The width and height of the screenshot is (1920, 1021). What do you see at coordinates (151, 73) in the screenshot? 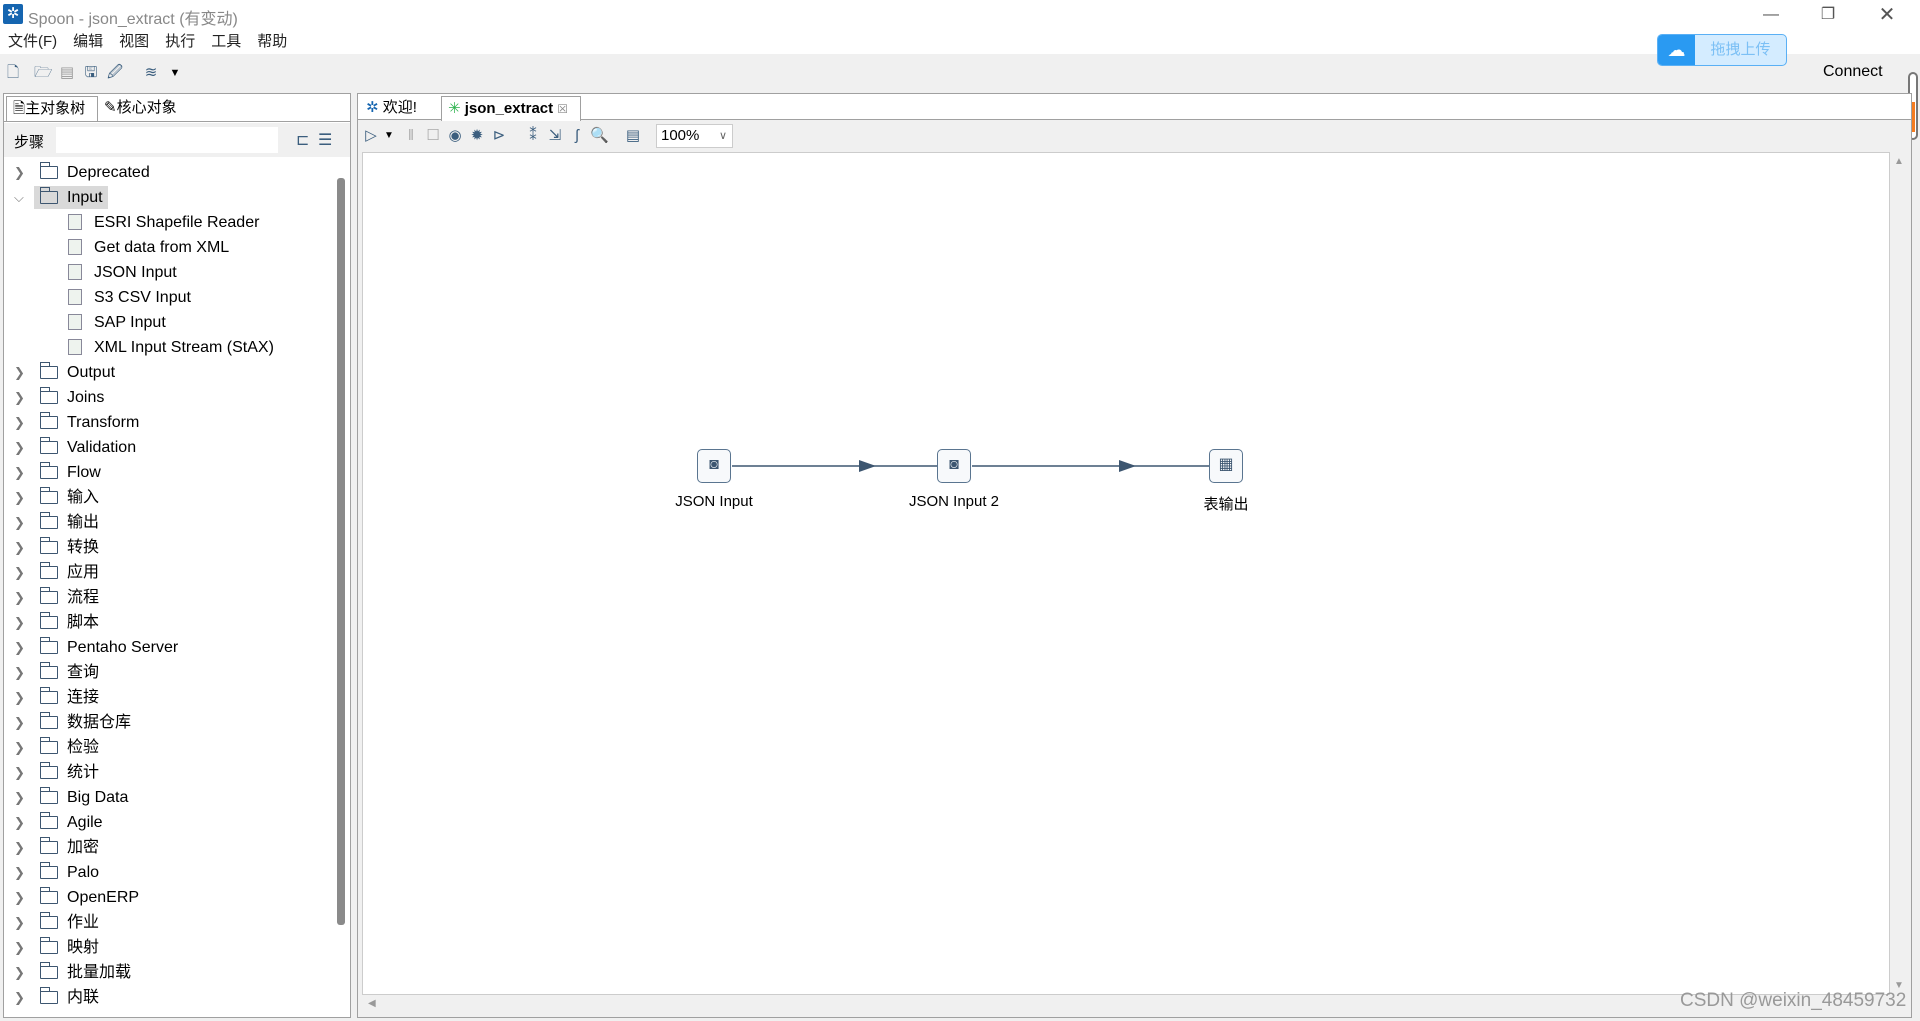
I see `layers-icon: ≋` at bounding box center [151, 73].